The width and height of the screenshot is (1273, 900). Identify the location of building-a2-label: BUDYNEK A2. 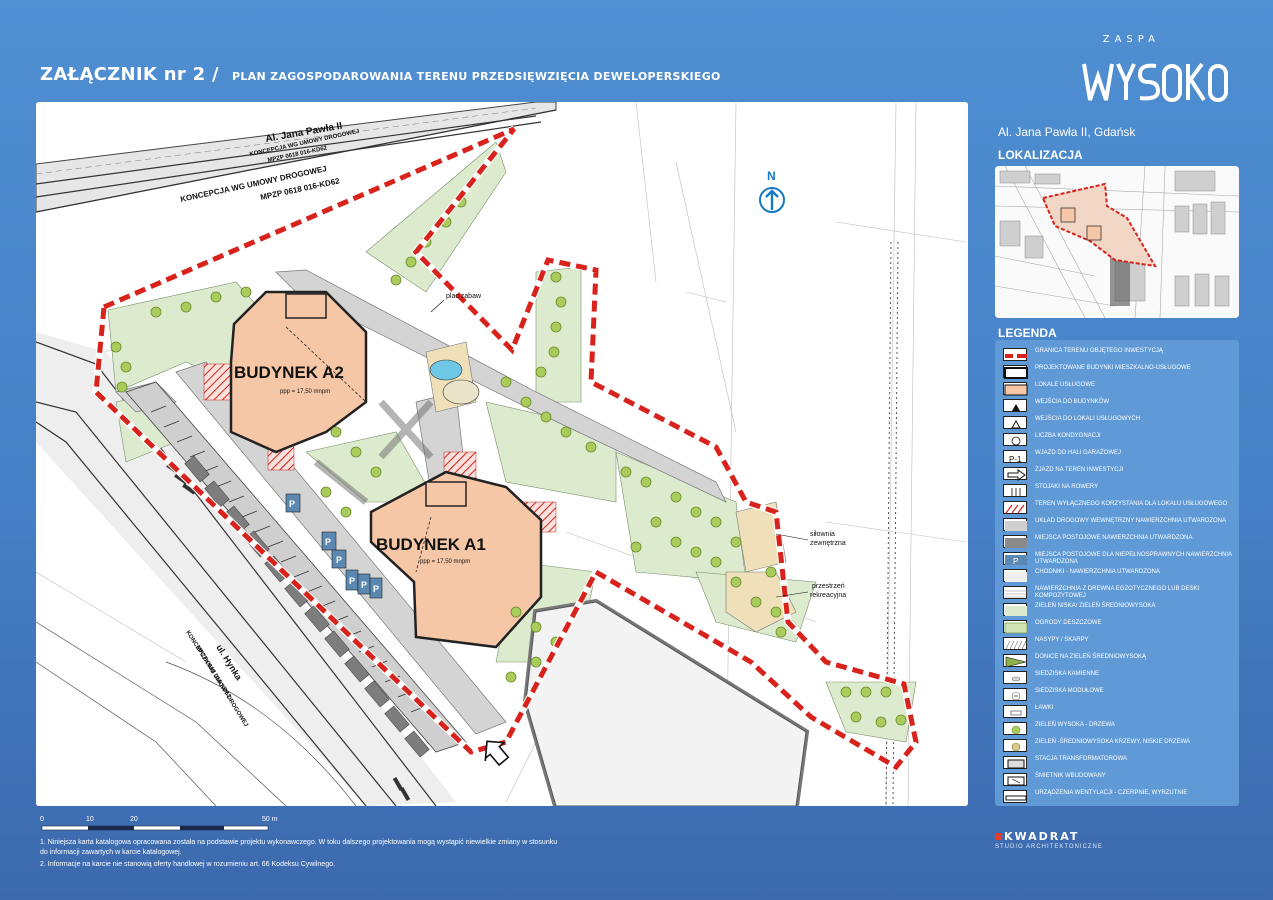
(289, 372).